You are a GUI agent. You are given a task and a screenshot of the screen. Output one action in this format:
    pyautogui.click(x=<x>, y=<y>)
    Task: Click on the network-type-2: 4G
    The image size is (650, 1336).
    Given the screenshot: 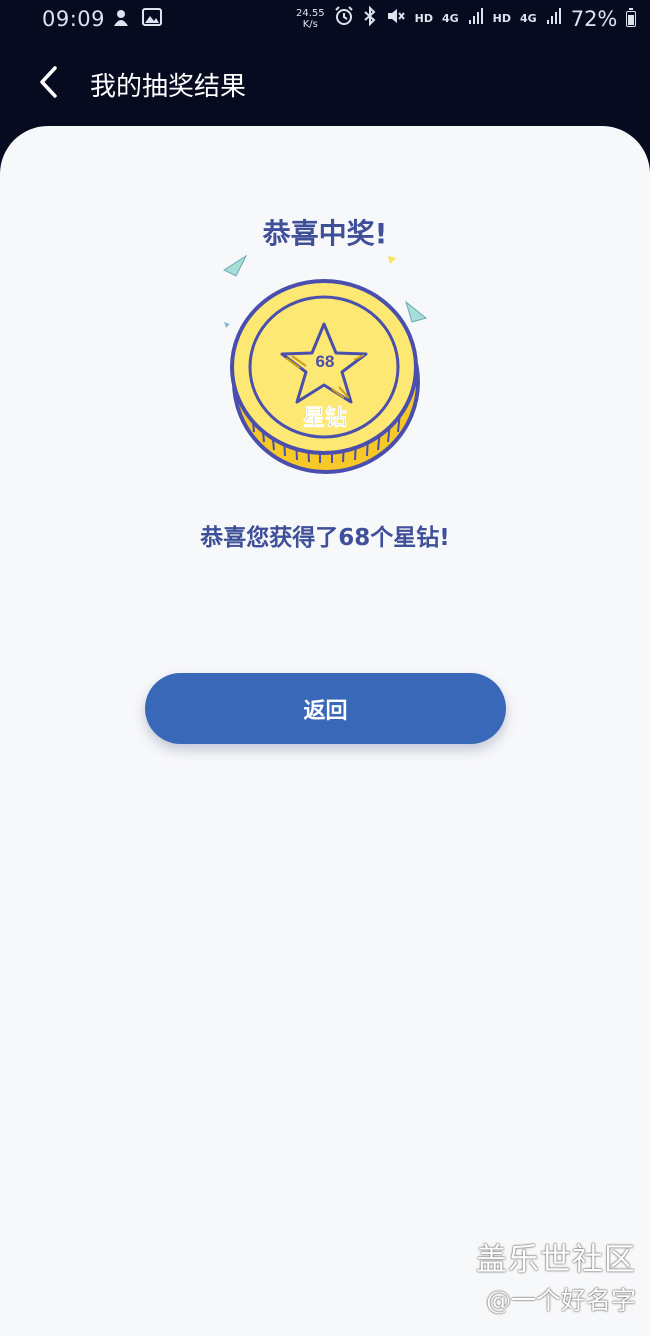 What is the action you would take?
    pyautogui.click(x=528, y=18)
    